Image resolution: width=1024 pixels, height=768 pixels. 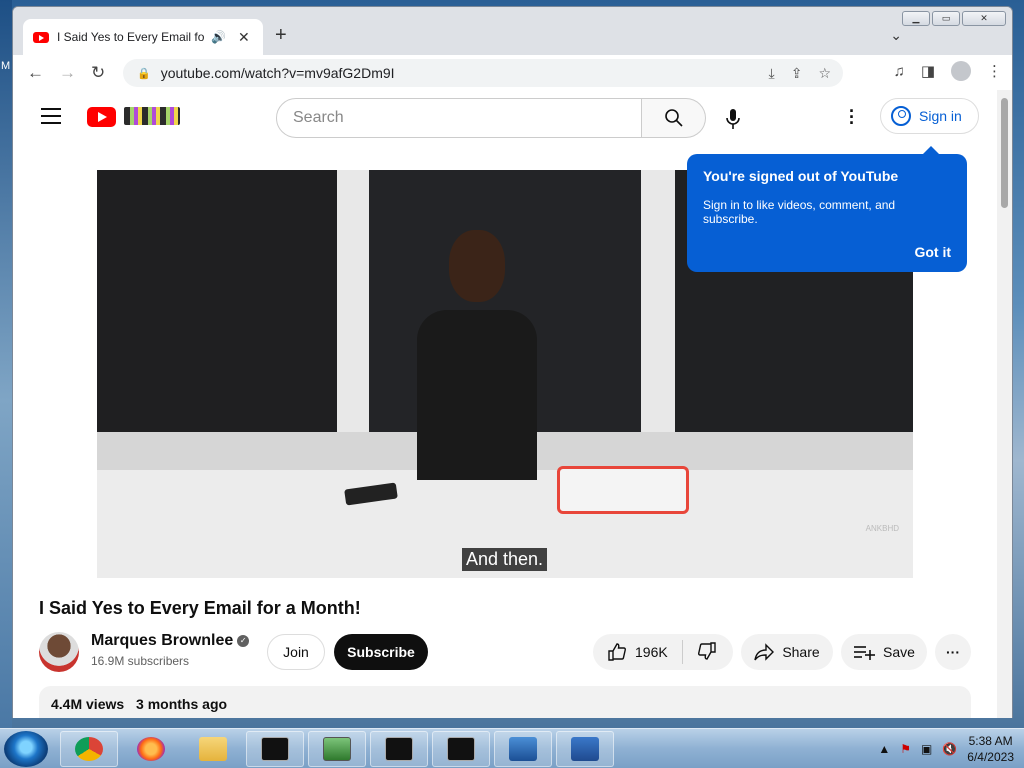 I want to click on show-hidden-icons-icon: ▲, so click(x=884, y=749).